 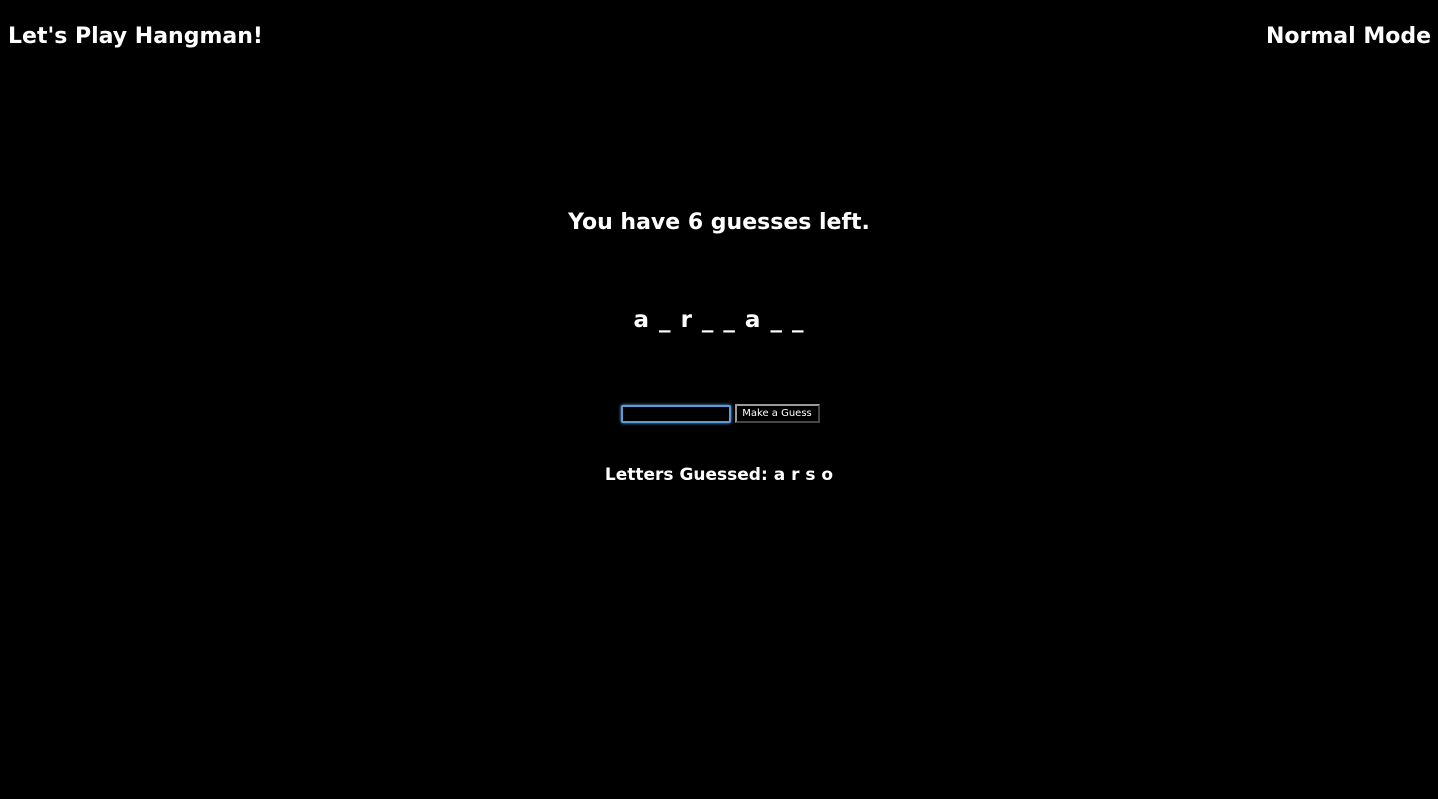 I want to click on make-guess-button: Make a Guess, so click(x=777, y=413).